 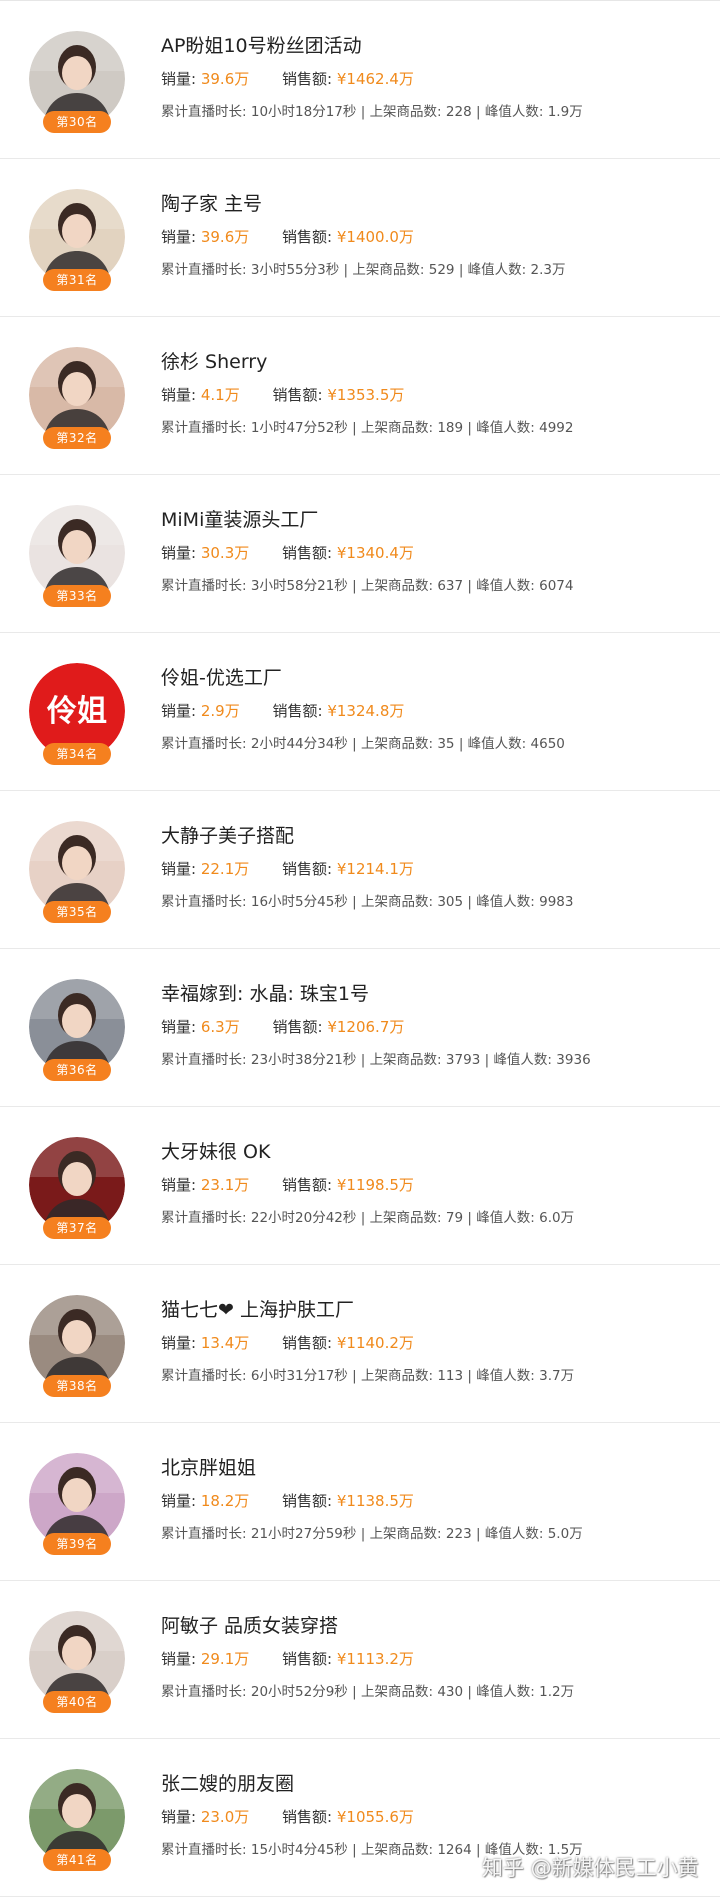 What do you see at coordinates (225, 237) in the screenshot?
I see `sales-value: 39.6万` at bounding box center [225, 237].